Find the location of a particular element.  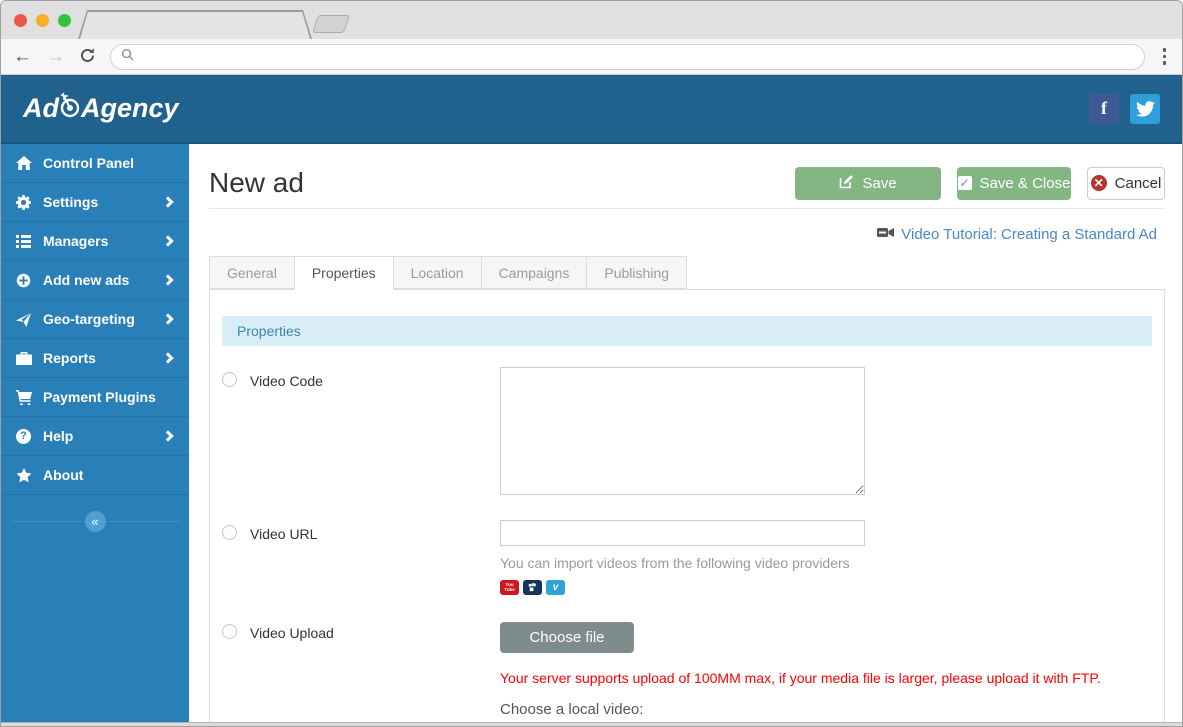

choose-file-button: Choose file is located at coordinates (567, 637).